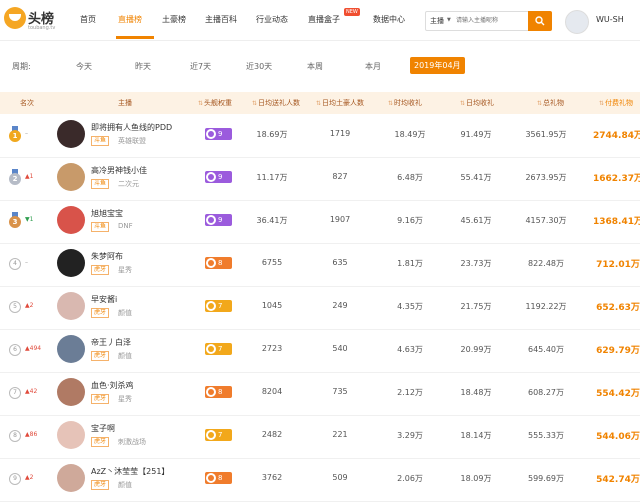 Image resolution: width=640 pixels, height=502 pixels. What do you see at coordinates (15, 18) in the screenshot?
I see `logo-icon` at bounding box center [15, 18].